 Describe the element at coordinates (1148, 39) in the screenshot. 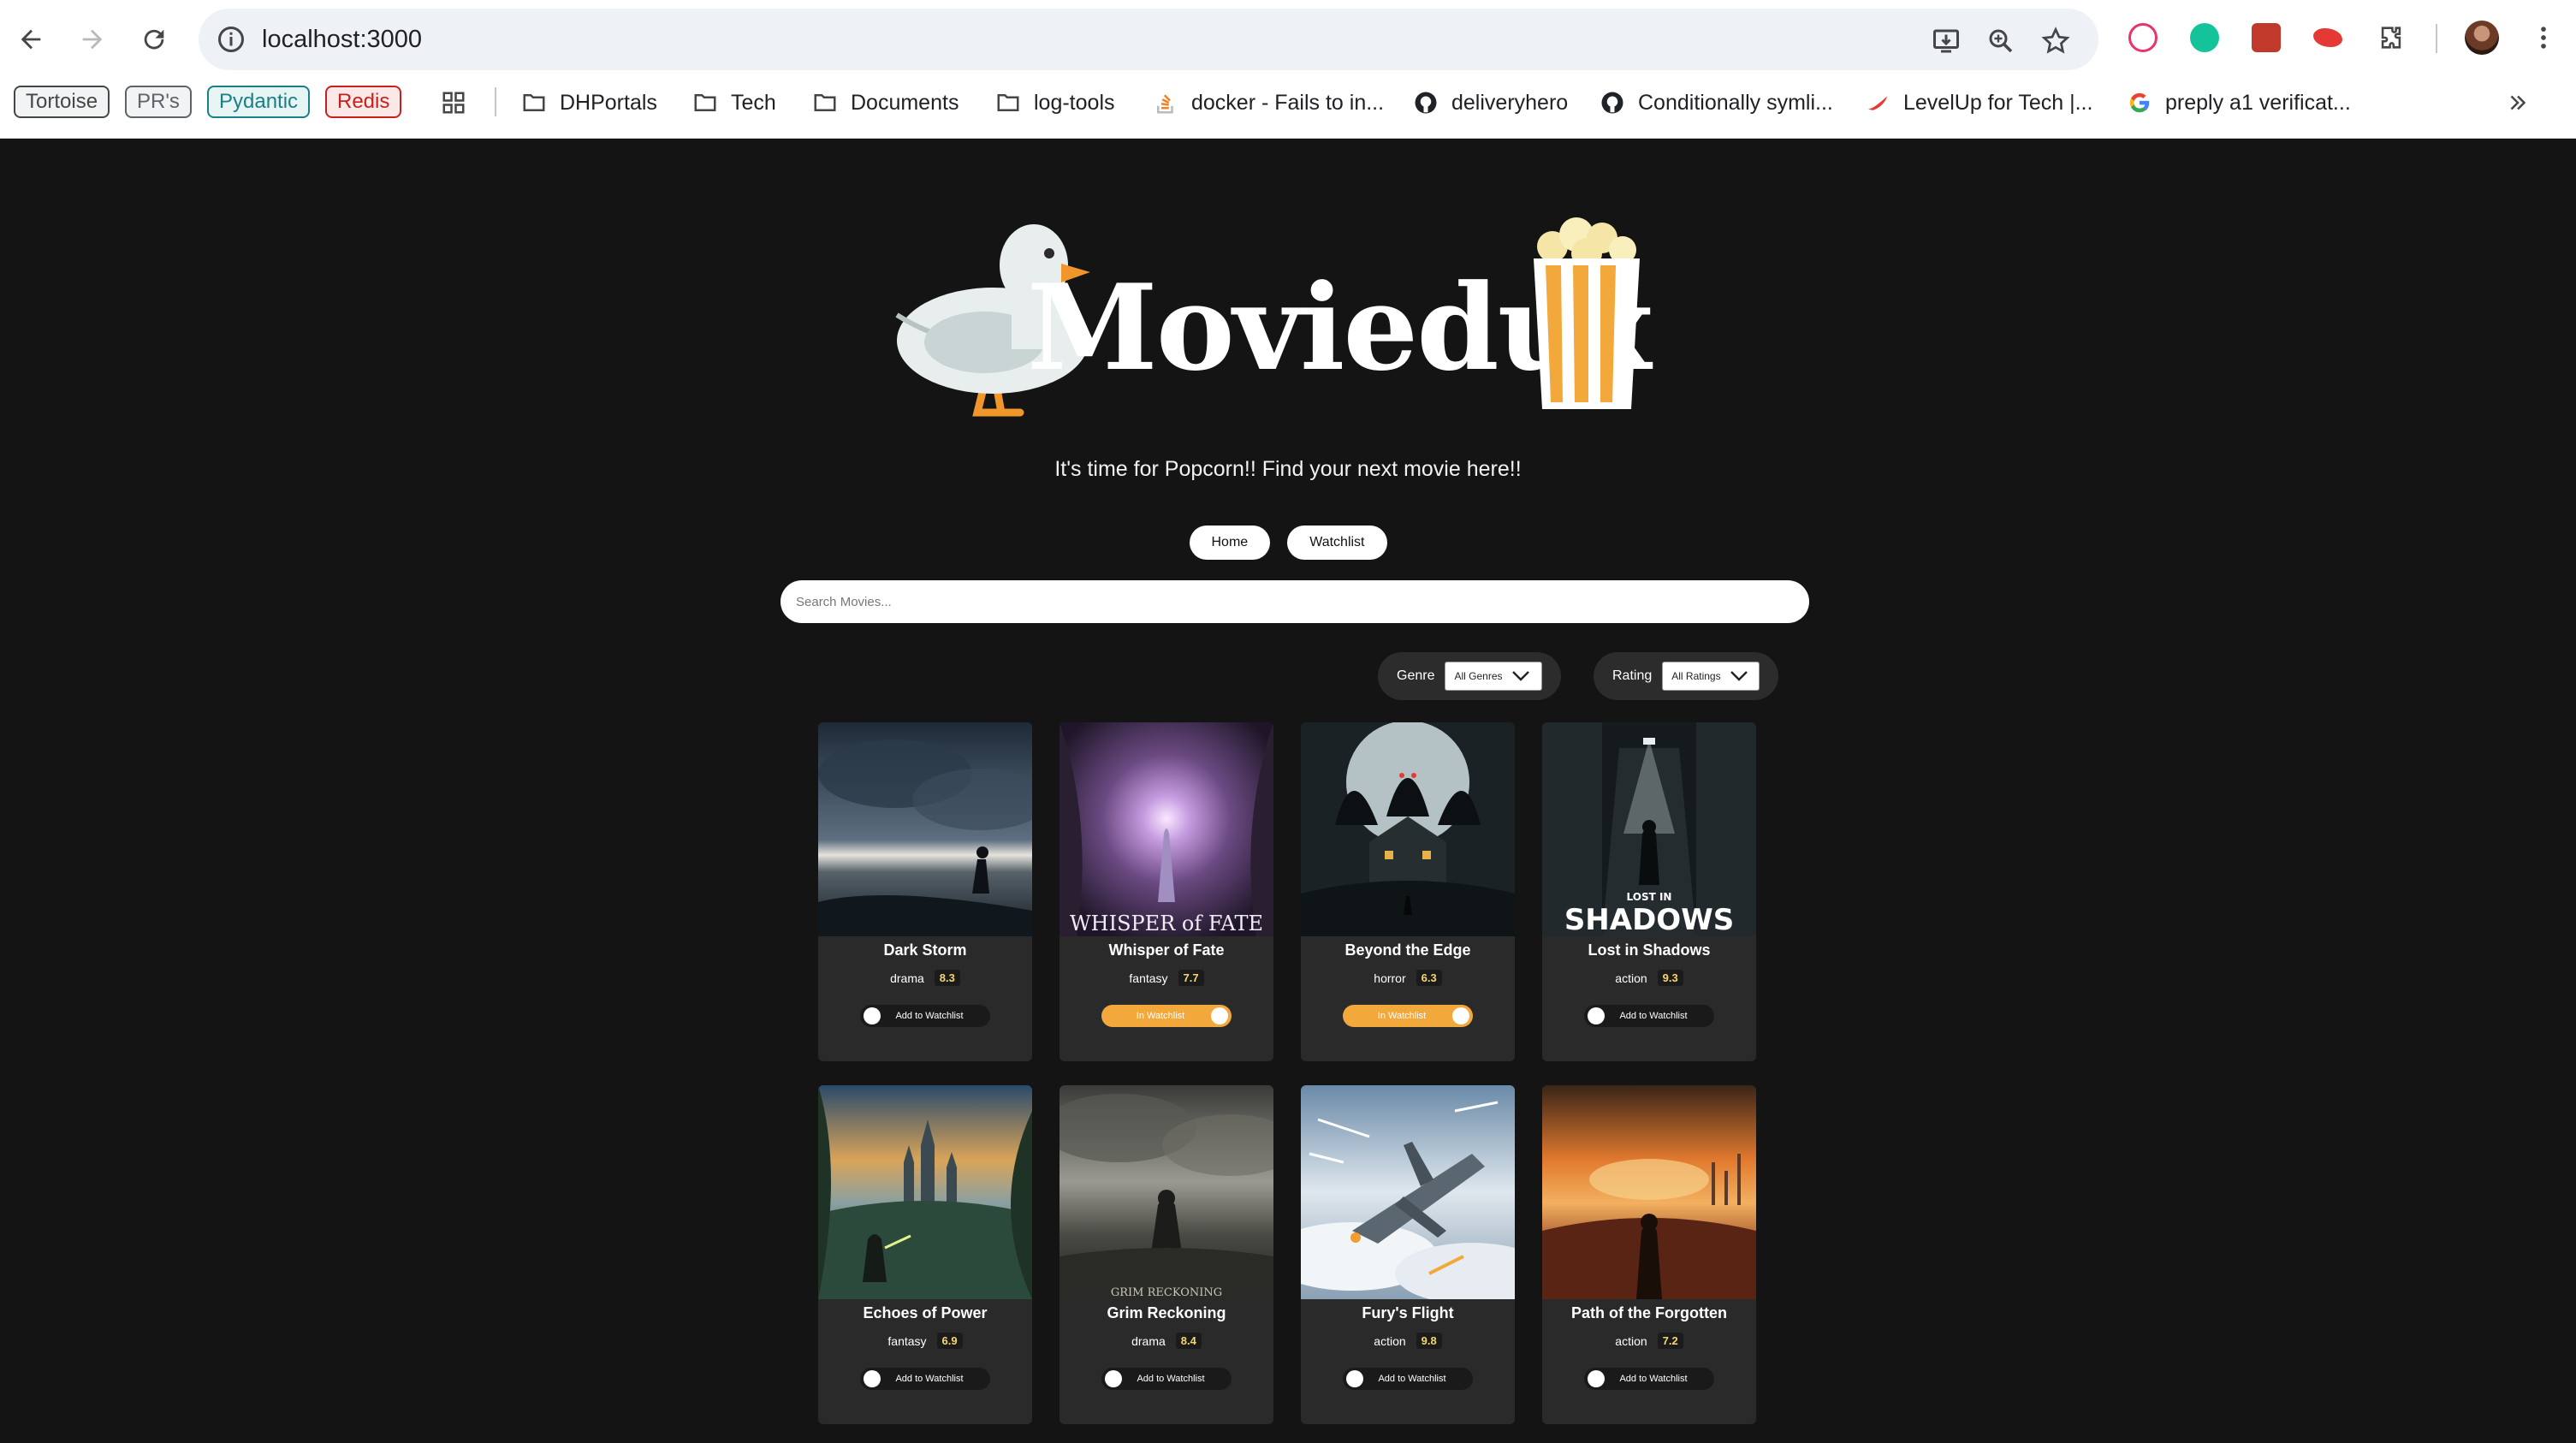

I see `address-bar: localhost:3000` at that location.